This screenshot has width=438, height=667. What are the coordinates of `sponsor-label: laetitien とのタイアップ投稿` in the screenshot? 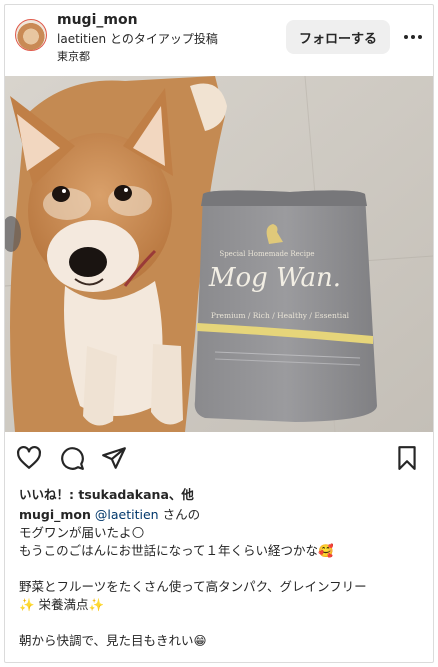 It's located at (137, 38).